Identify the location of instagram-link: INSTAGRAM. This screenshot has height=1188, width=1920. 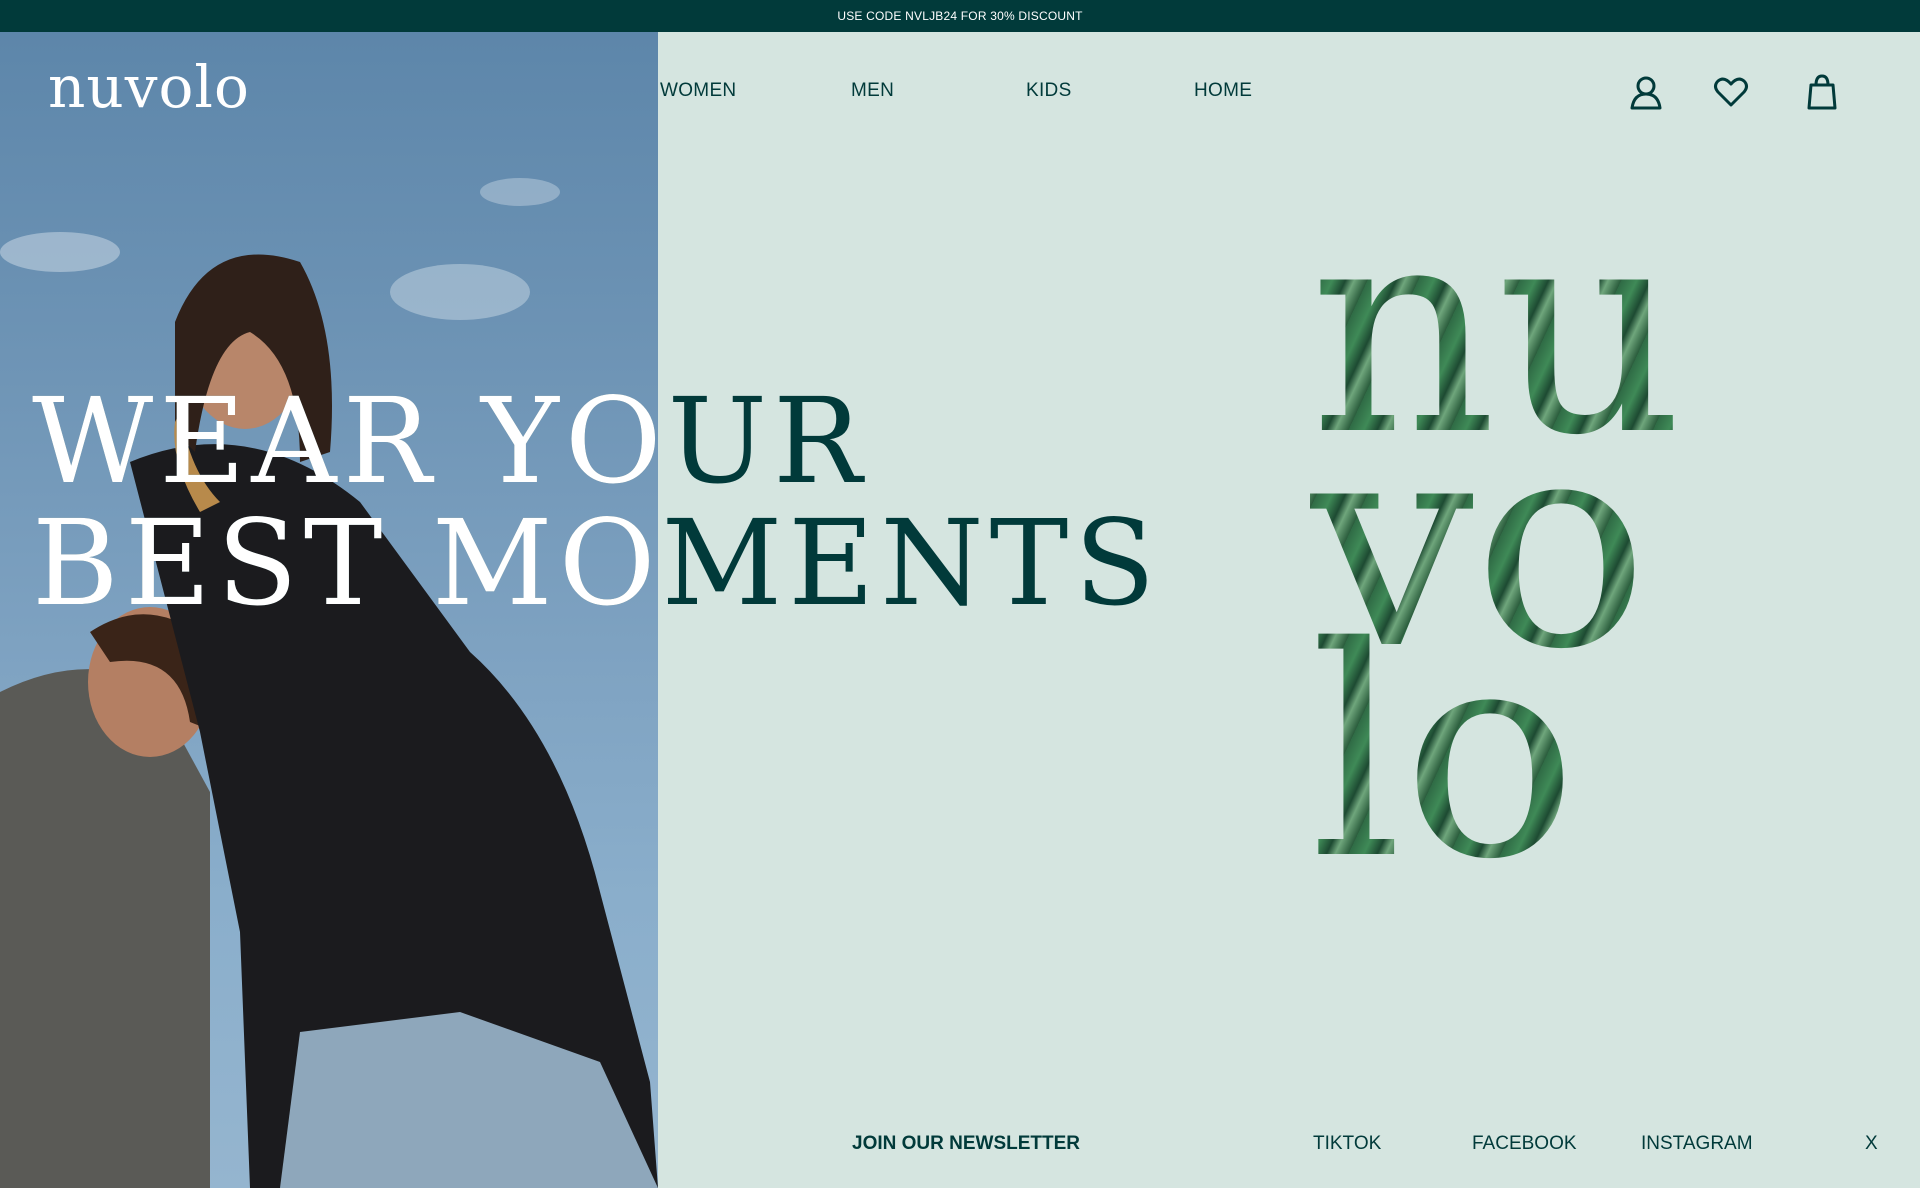
(1697, 1144).